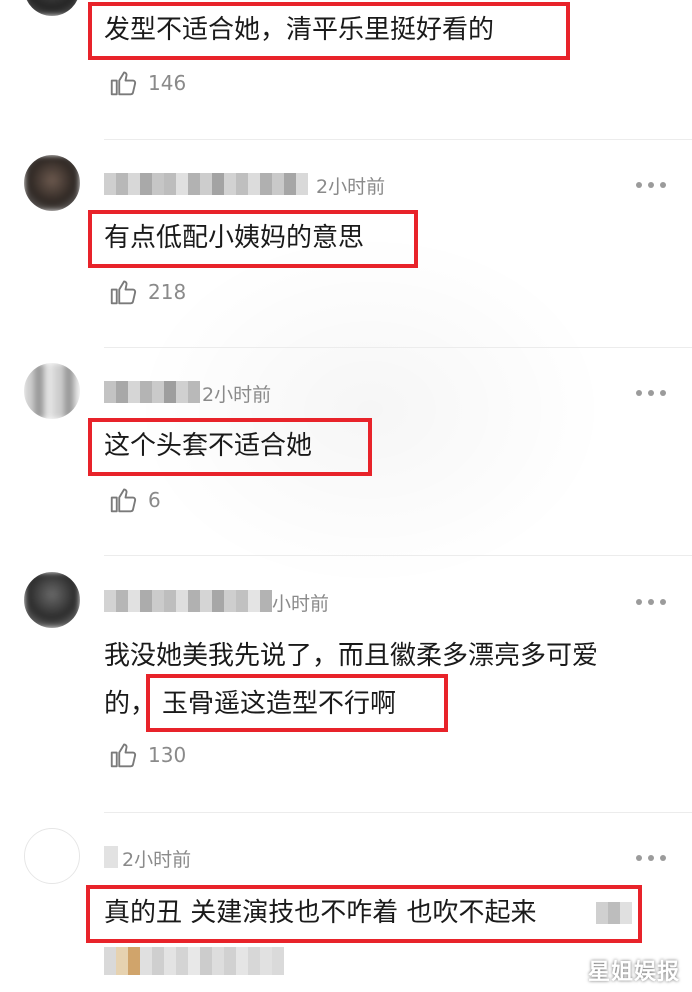 The height and width of the screenshot is (992, 692). I want to click on comment-text-highlighted: 玉骨遥这造型不行啊, so click(279, 704).